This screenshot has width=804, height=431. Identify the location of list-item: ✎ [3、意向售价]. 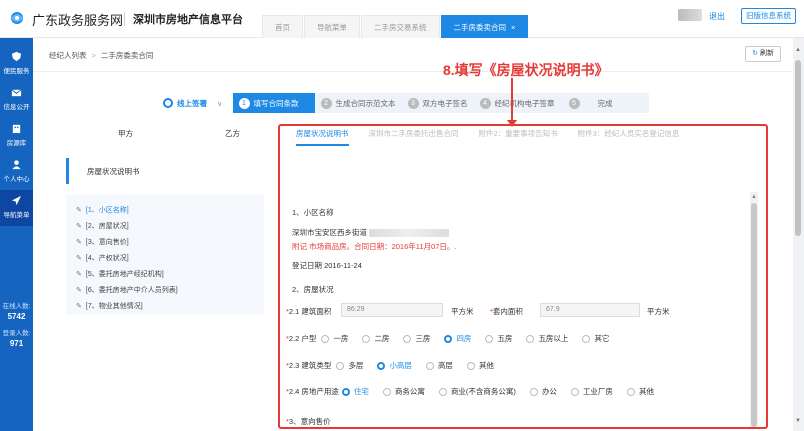
(165, 242).